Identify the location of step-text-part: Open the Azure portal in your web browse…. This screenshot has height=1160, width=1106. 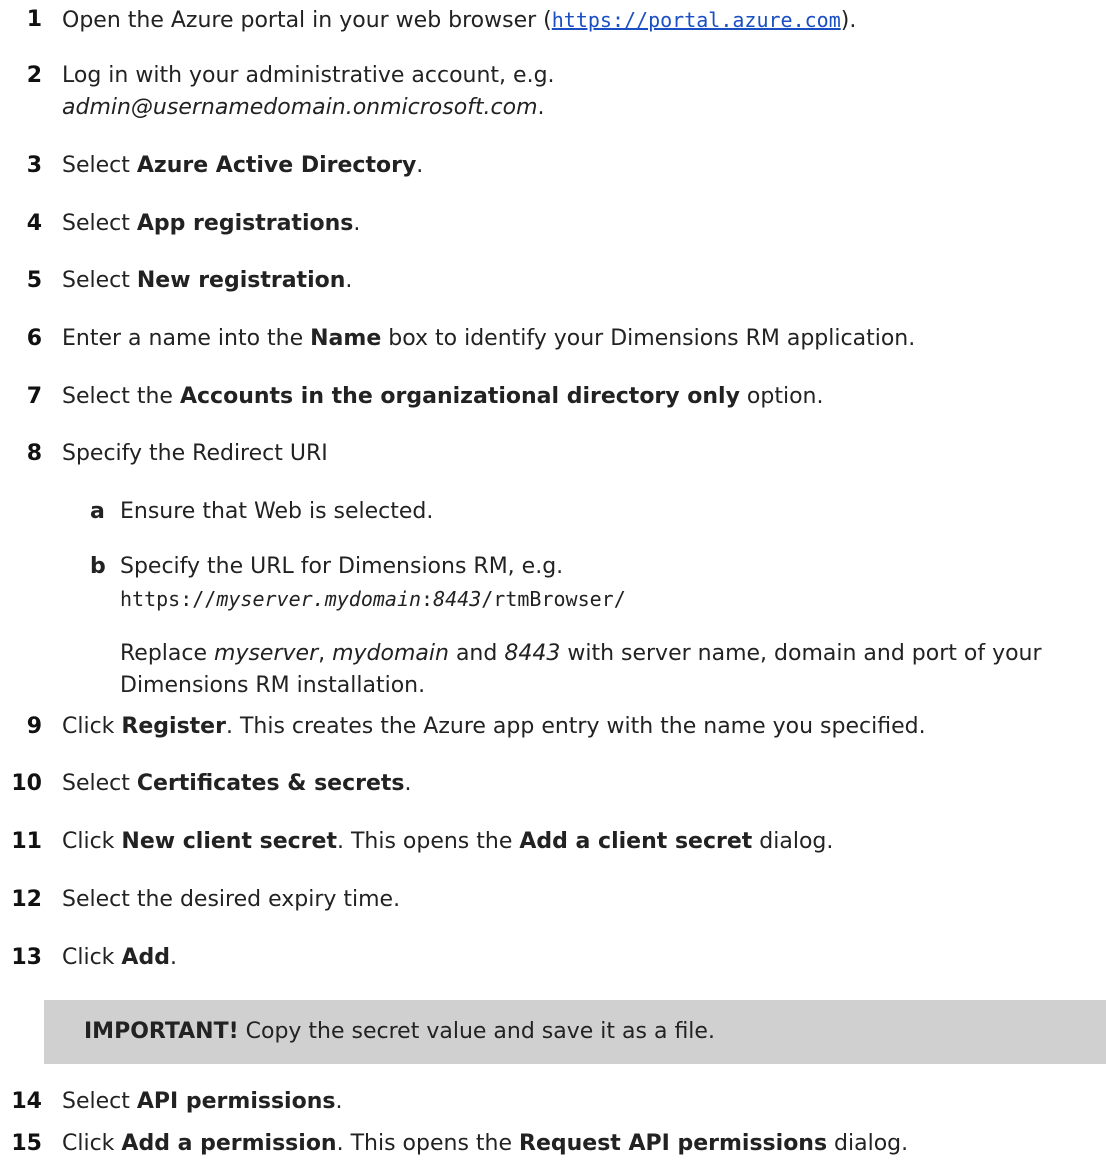
(307, 20).